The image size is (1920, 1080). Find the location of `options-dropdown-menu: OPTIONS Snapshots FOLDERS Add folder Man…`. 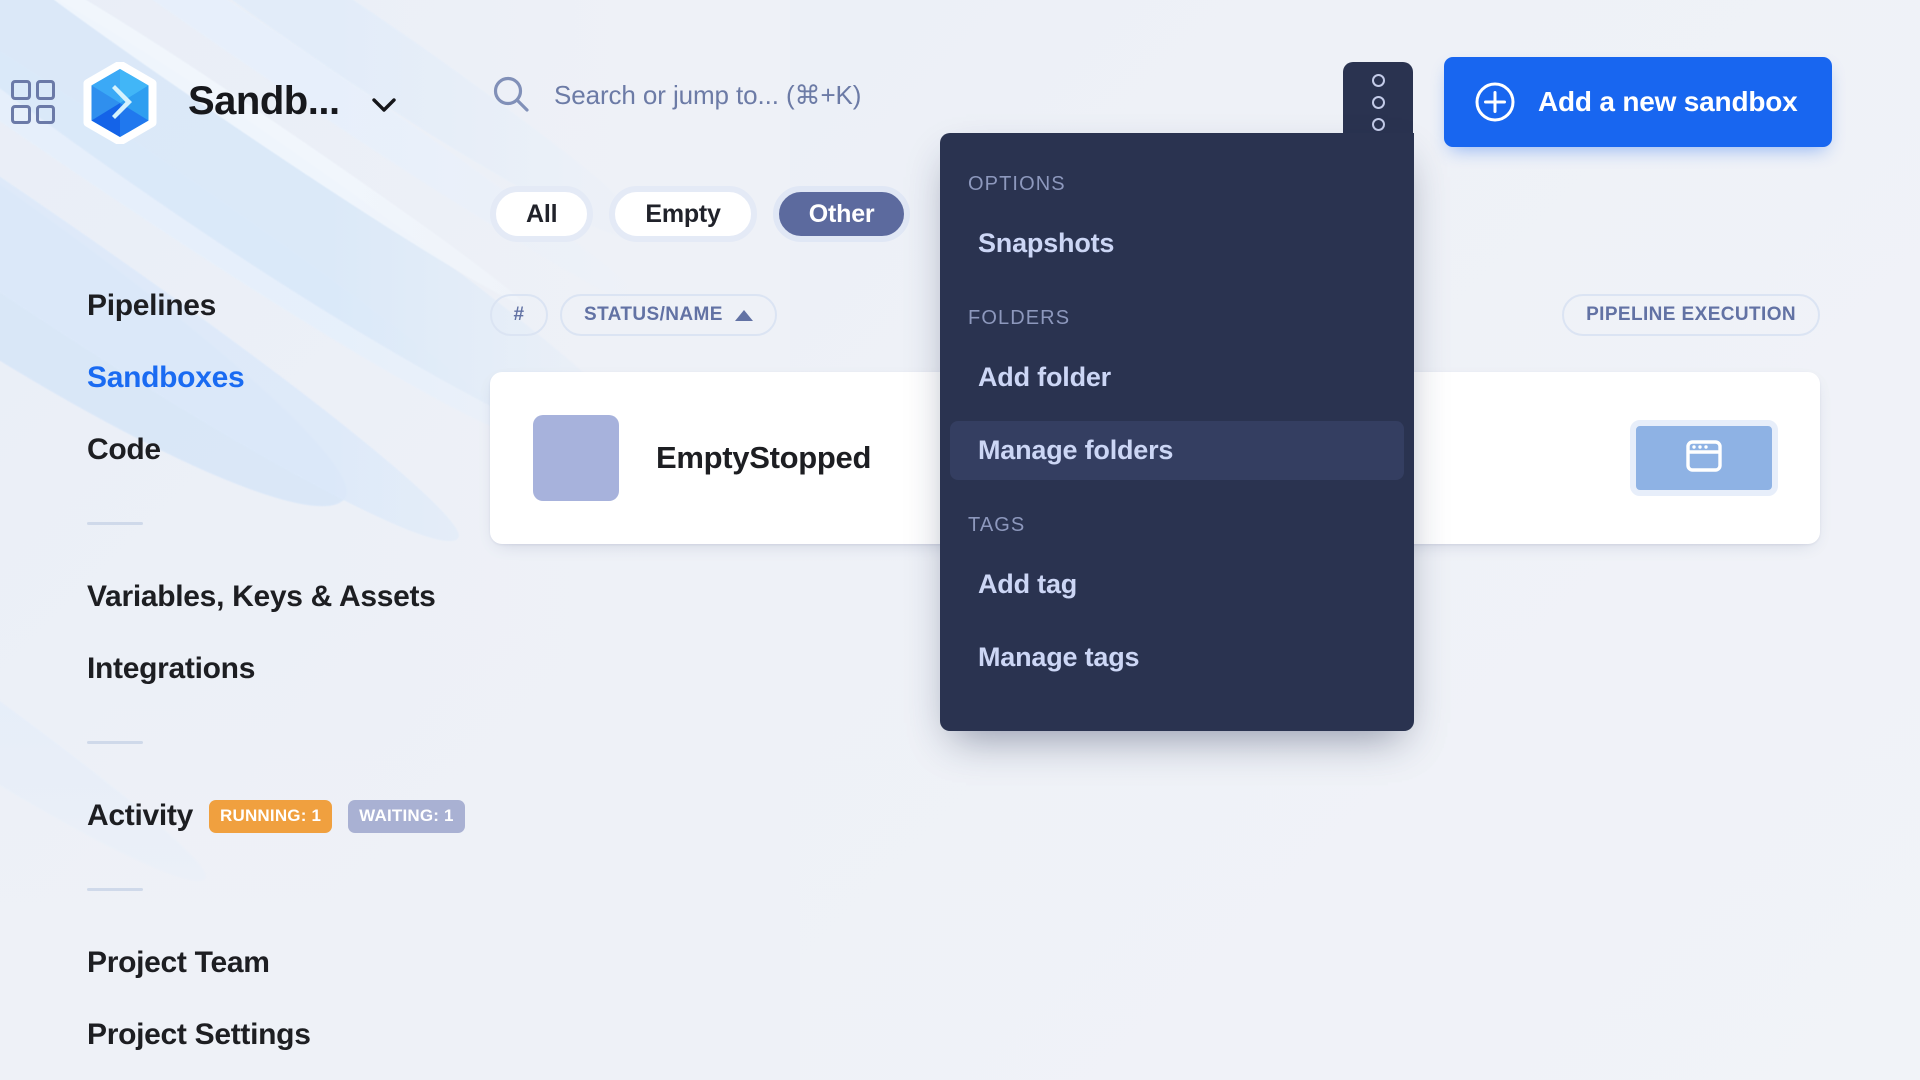

options-dropdown-menu: OPTIONS Snapshots FOLDERS Add folder Man… is located at coordinates (1177, 432).